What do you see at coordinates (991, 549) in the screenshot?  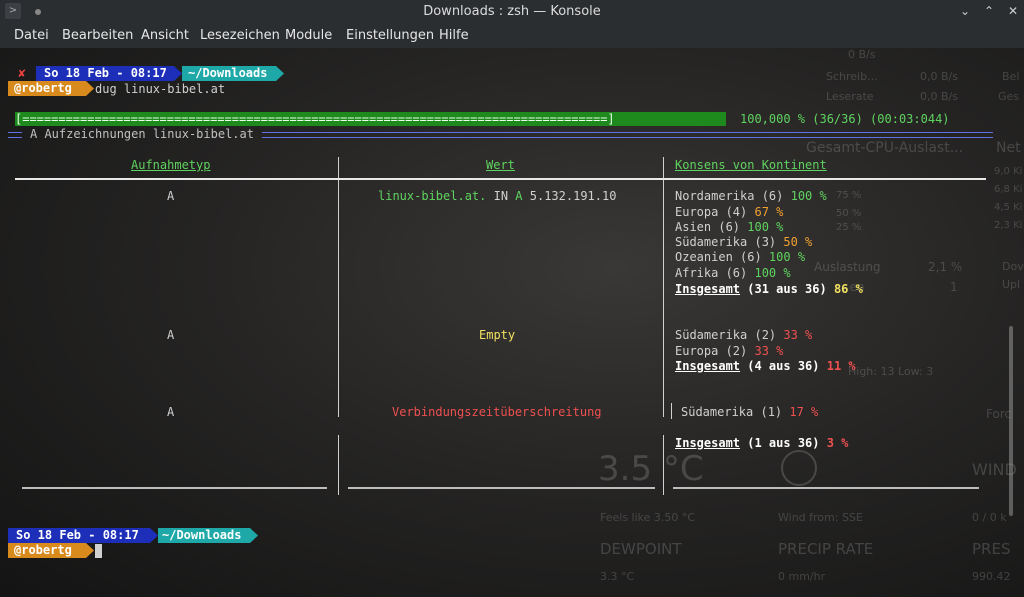 I see `weather-pressure-title: PRES` at bounding box center [991, 549].